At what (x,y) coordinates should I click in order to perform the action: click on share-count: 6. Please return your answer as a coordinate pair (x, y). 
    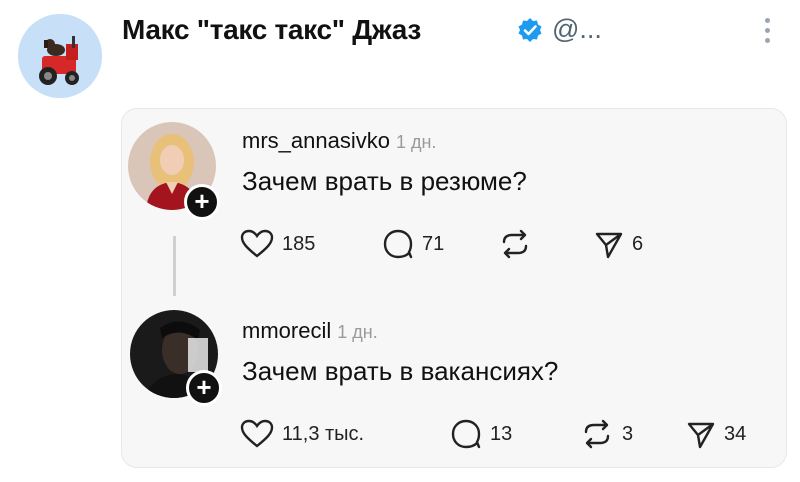
    Looking at the image, I should click on (638, 243).